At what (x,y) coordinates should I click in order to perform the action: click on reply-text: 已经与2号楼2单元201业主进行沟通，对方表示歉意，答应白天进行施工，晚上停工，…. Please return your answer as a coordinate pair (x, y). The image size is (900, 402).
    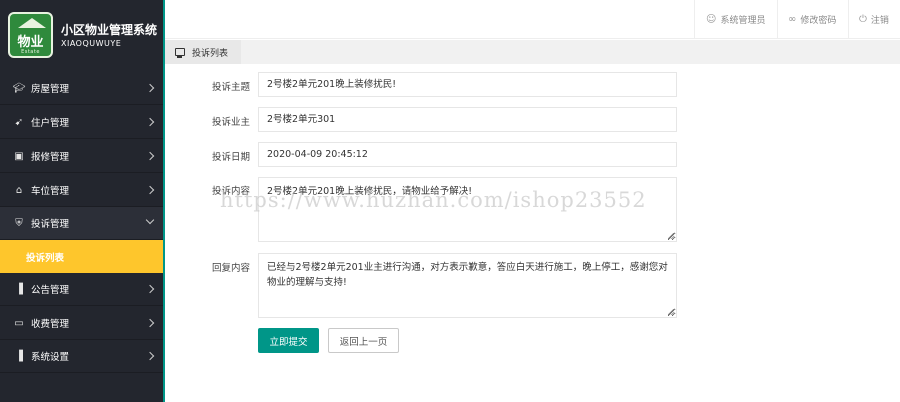
    Looking at the image, I should click on (467, 275).